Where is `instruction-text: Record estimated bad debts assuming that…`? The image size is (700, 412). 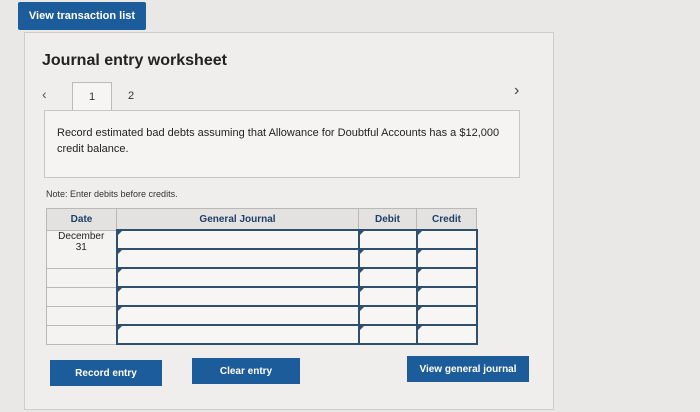 instruction-text: Record estimated bad debts assuming that… is located at coordinates (278, 141).